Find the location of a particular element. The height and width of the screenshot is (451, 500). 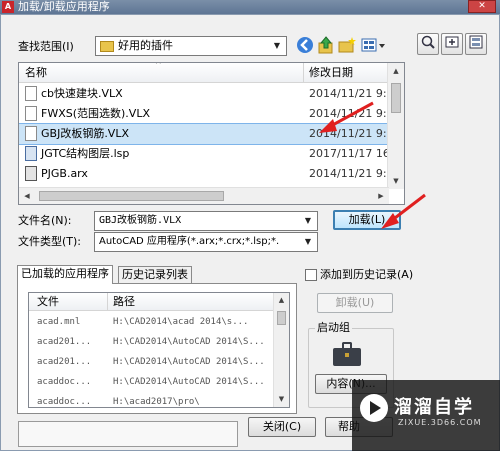

back-icon is located at coordinates (305, 46).